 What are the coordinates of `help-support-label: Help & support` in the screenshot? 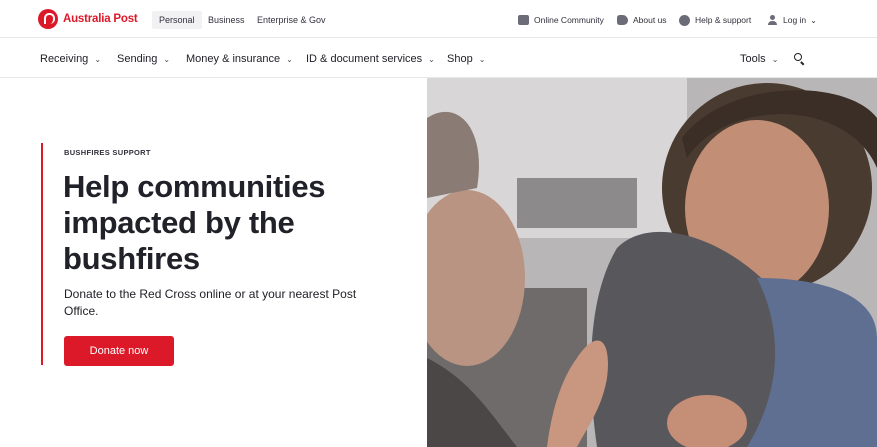 It's located at (723, 20).